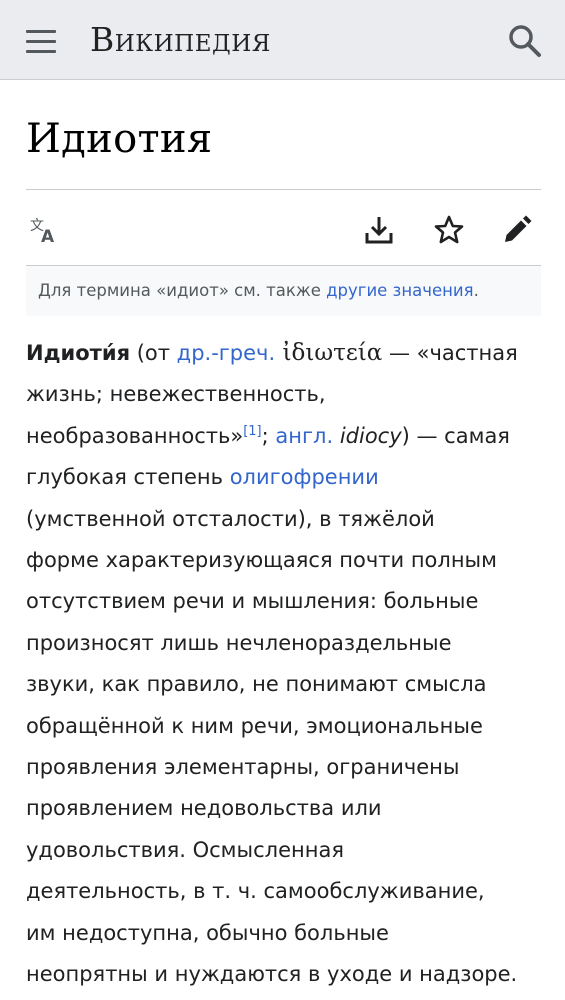 The width and height of the screenshot is (565, 1000). Describe the element at coordinates (272, 974) in the screenshot. I see `body-line: неопрятны и нуждаются в уходе и надзоре.` at that location.